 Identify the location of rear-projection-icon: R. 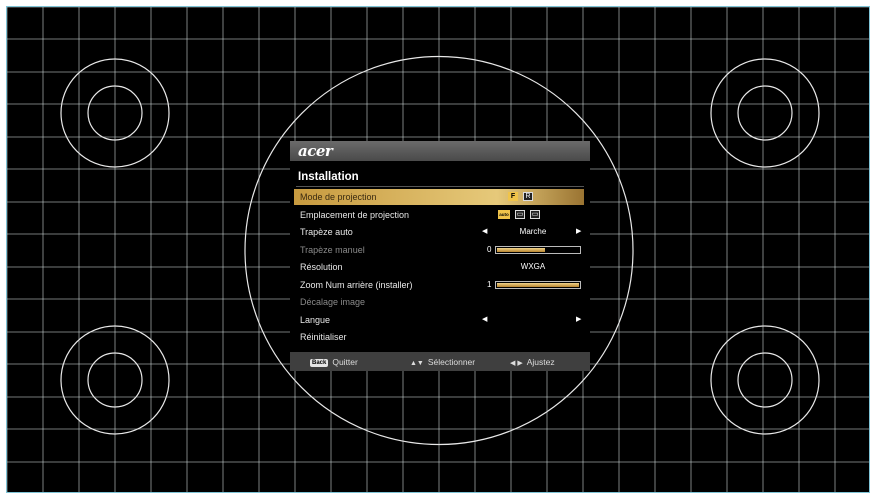
(528, 196).